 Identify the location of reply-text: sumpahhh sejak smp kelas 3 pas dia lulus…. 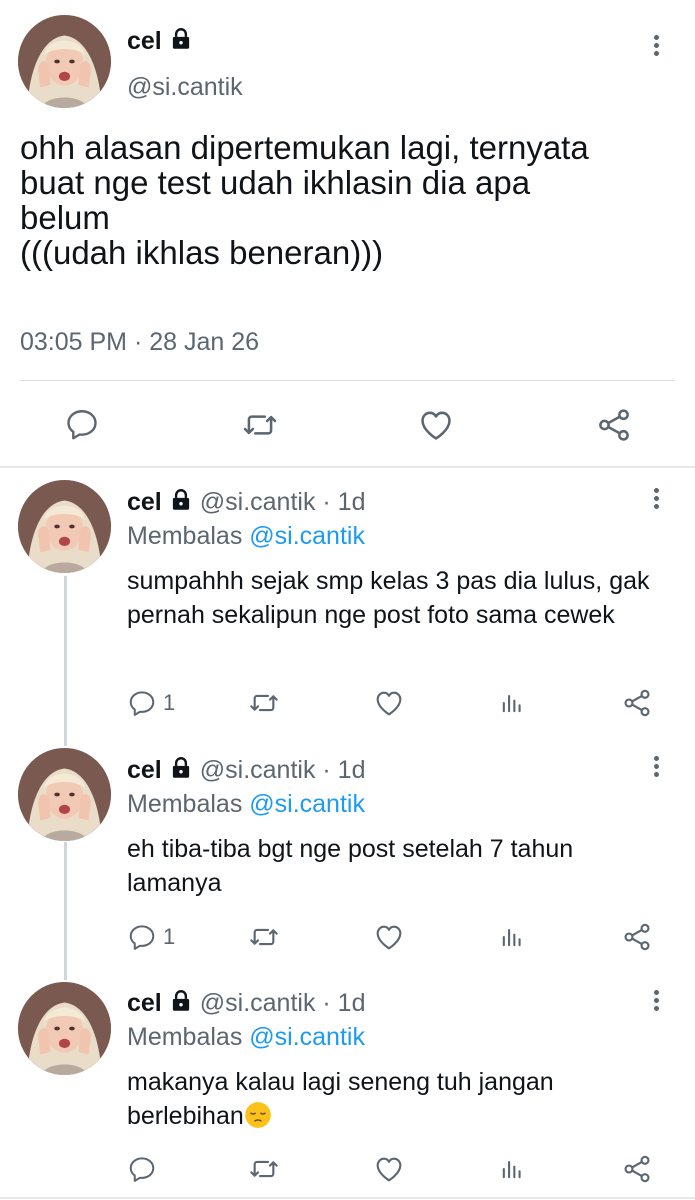
(388, 598).